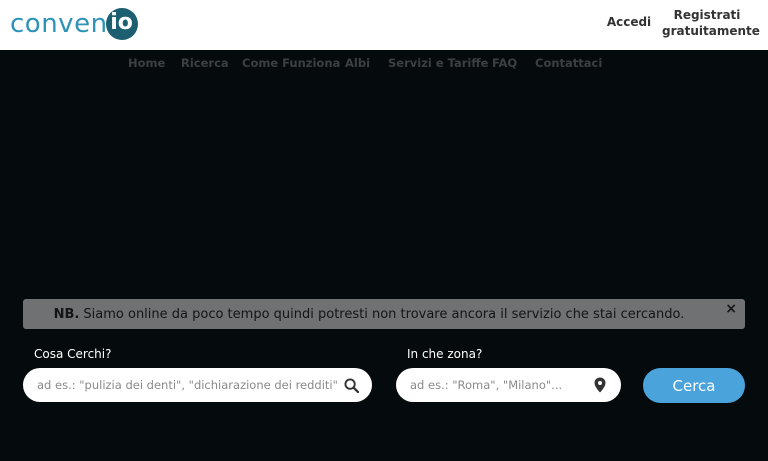 This screenshot has width=768, height=461. Describe the element at coordinates (568, 63) in the screenshot. I see `nav-item-contattaci: Contattaci` at that location.